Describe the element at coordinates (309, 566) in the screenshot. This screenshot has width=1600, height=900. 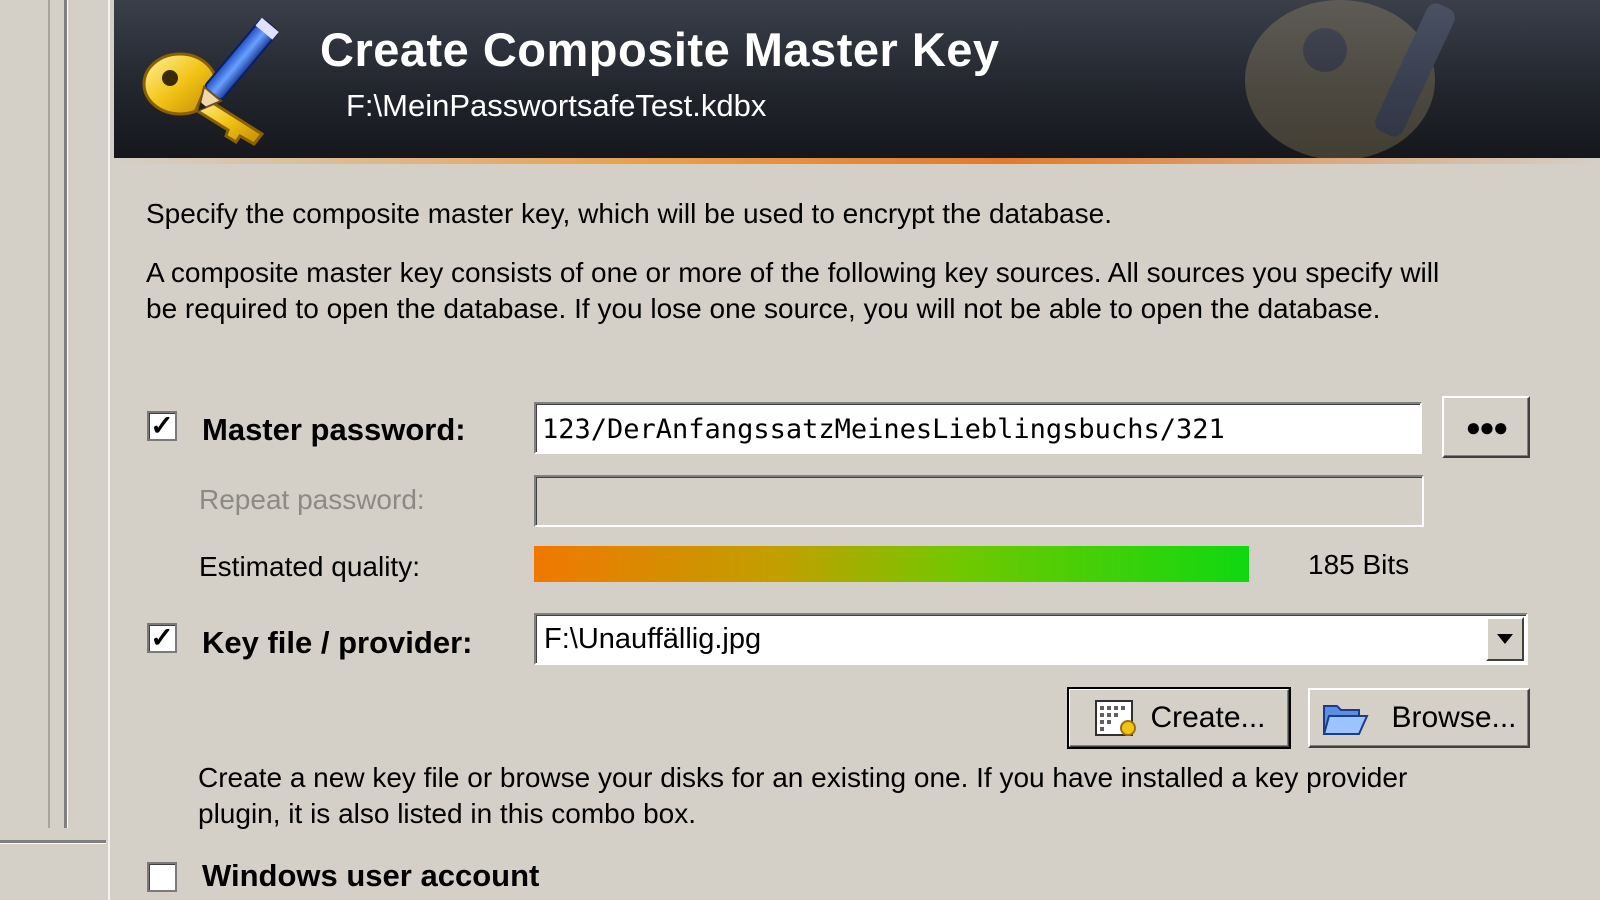
I see `estimated-quality-label: Estimated quality:` at that location.